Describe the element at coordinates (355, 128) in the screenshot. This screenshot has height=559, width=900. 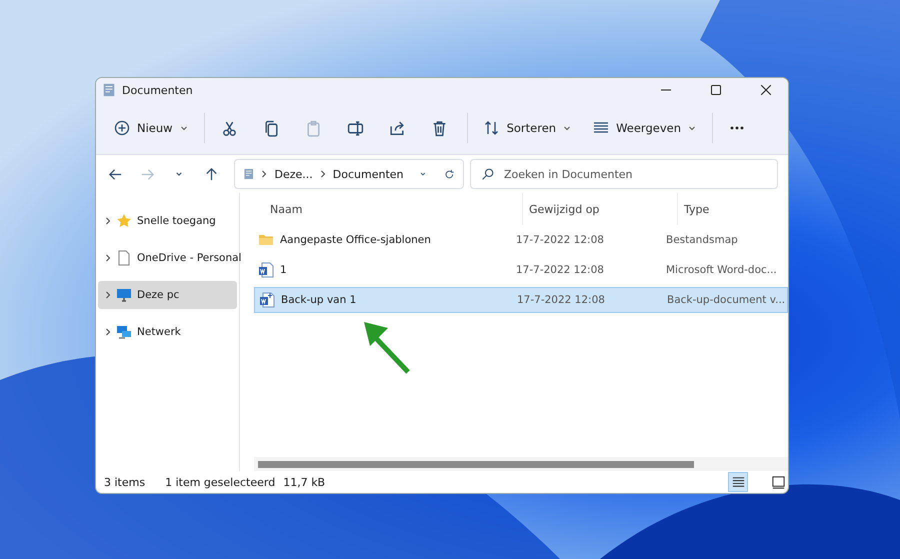
I see `rename-icon` at that location.